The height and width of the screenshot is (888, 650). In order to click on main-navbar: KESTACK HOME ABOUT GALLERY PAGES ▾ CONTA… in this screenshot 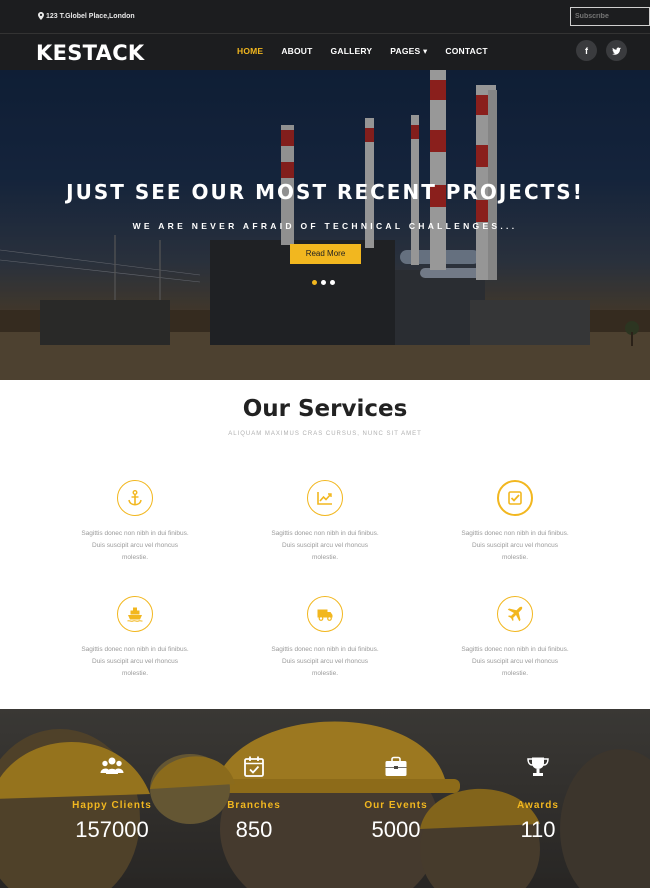, I will do `click(325, 52)`.